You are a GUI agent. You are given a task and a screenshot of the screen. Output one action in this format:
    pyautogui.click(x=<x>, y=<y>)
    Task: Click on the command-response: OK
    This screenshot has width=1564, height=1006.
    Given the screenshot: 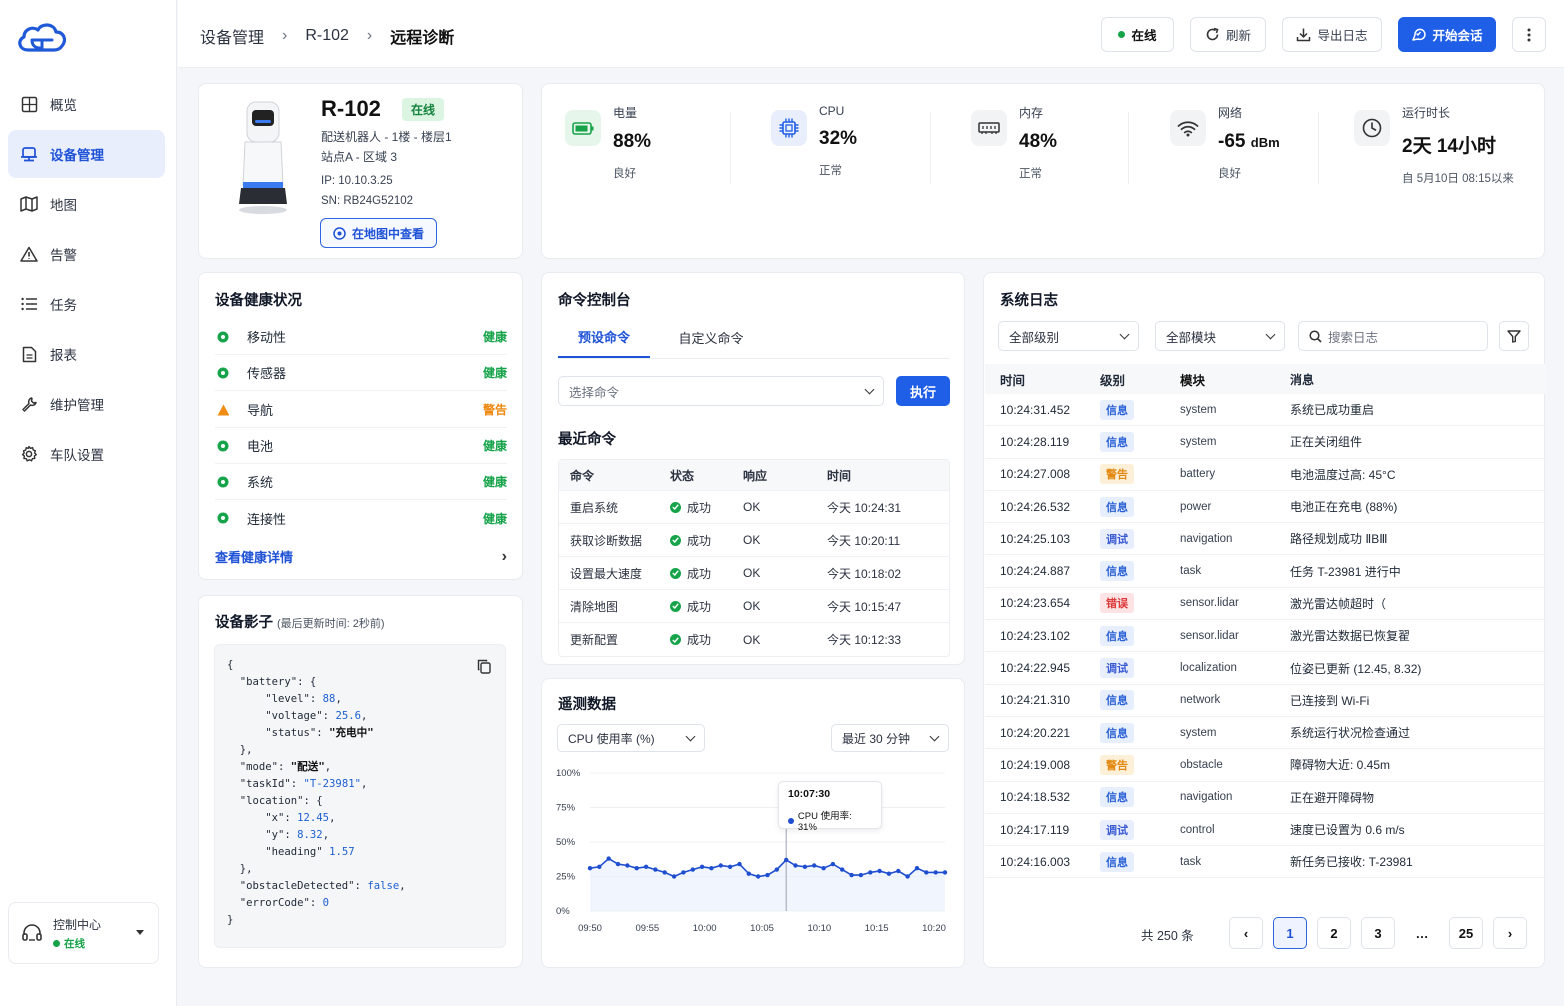 What is the action you would take?
    pyautogui.click(x=752, y=540)
    